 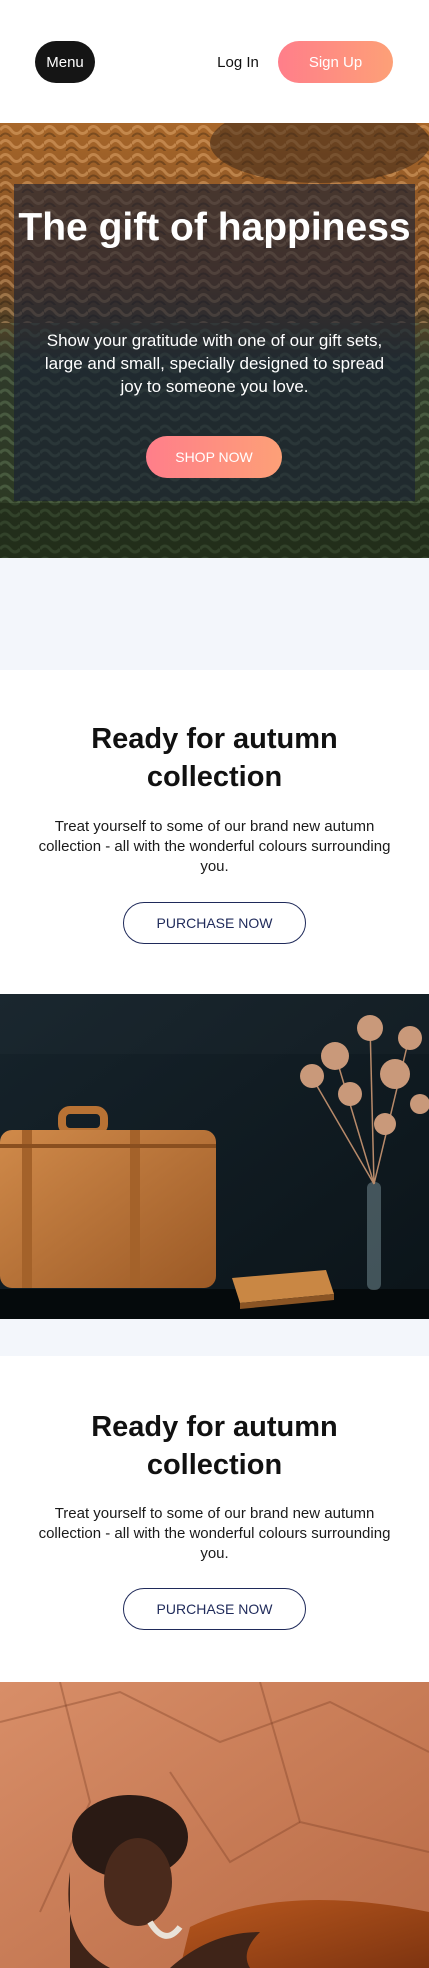 What do you see at coordinates (214, 1825) in the screenshot?
I see `model-photo` at bounding box center [214, 1825].